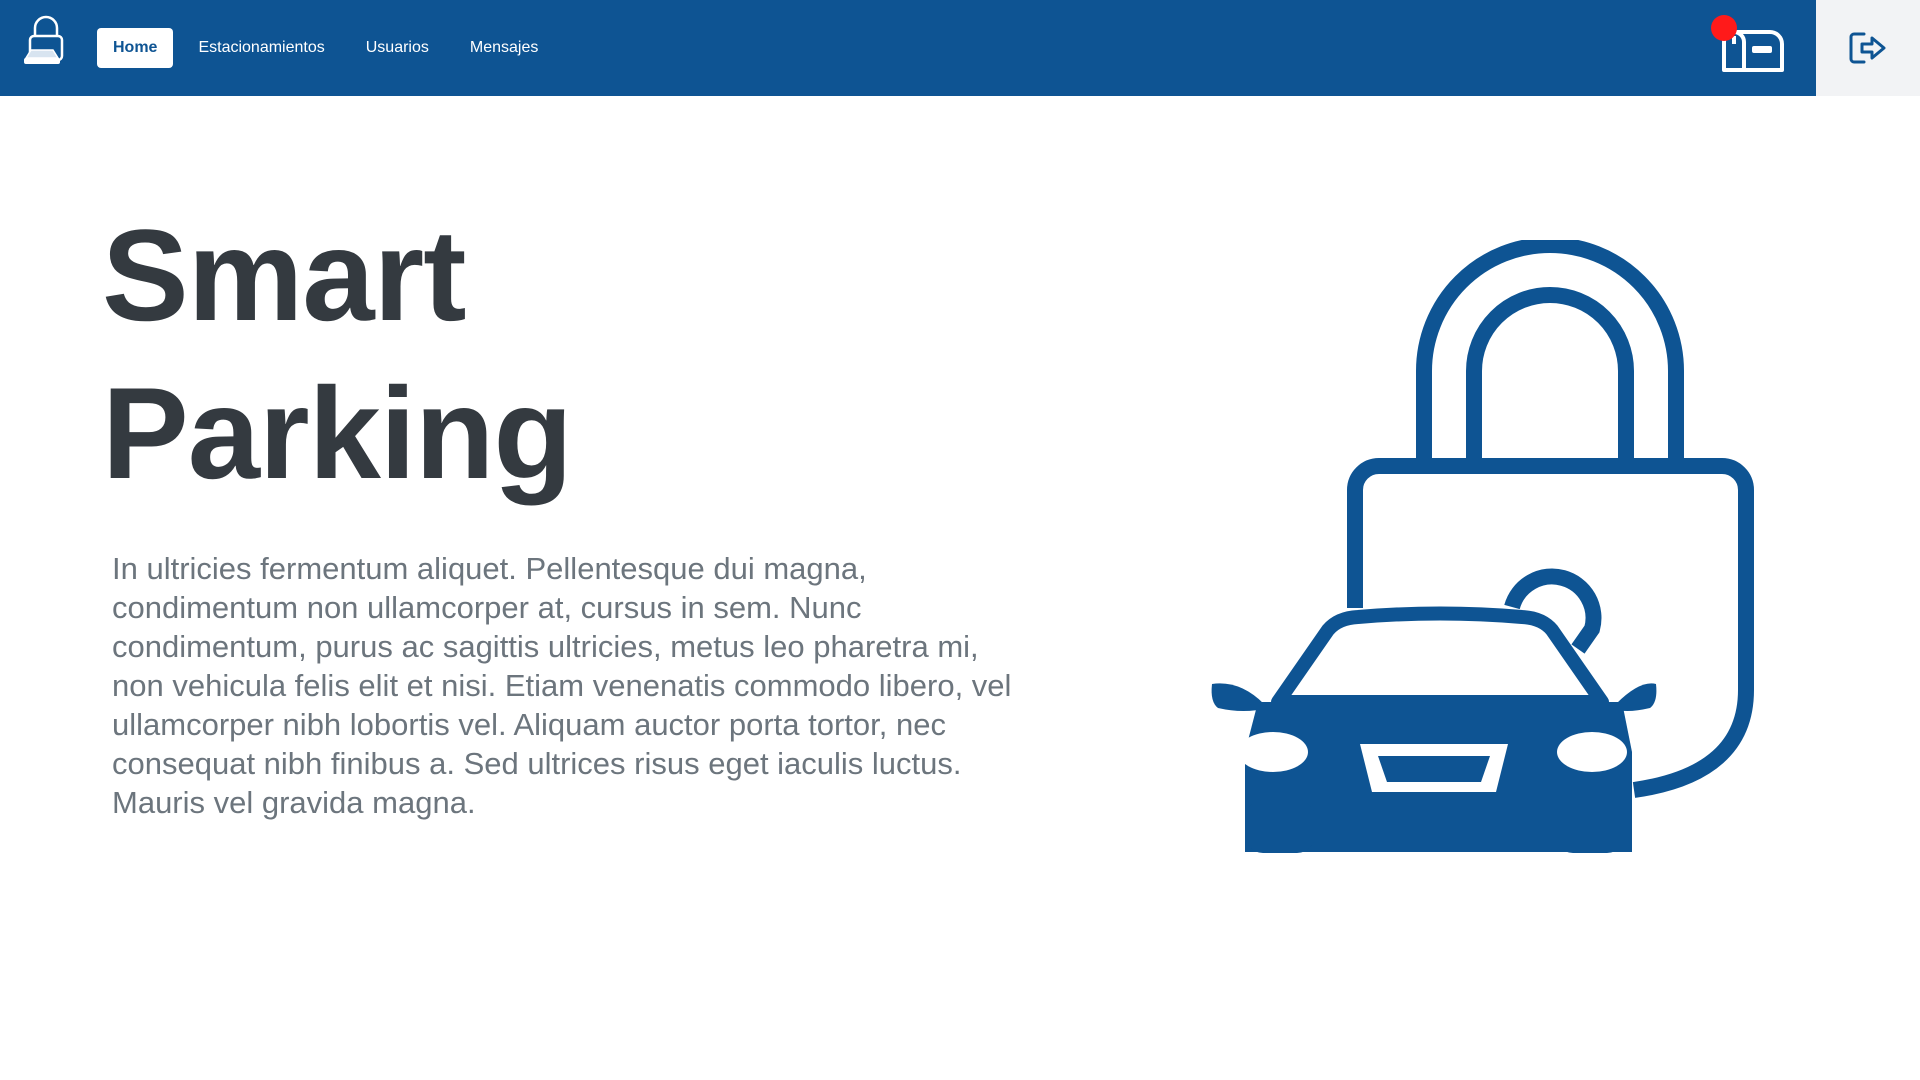 Image resolution: width=1920 pixels, height=1080 pixels. Describe the element at coordinates (960, 48) in the screenshot. I see `top-navbar: Home Estacionamientos Usuarios Mensajes` at that location.